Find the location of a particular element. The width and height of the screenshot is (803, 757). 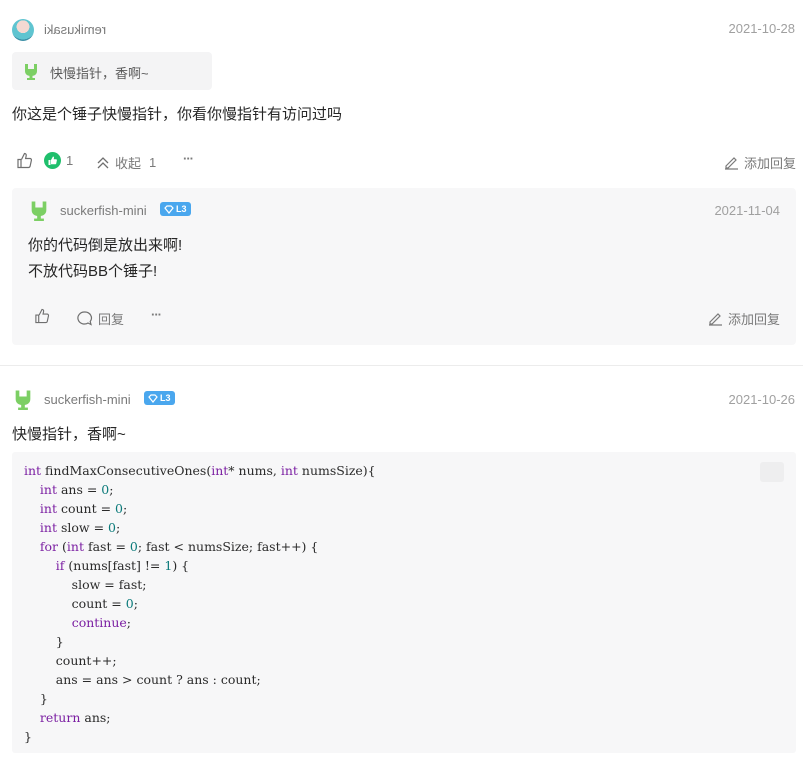

like-count-text: 1 is located at coordinates (70, 160).